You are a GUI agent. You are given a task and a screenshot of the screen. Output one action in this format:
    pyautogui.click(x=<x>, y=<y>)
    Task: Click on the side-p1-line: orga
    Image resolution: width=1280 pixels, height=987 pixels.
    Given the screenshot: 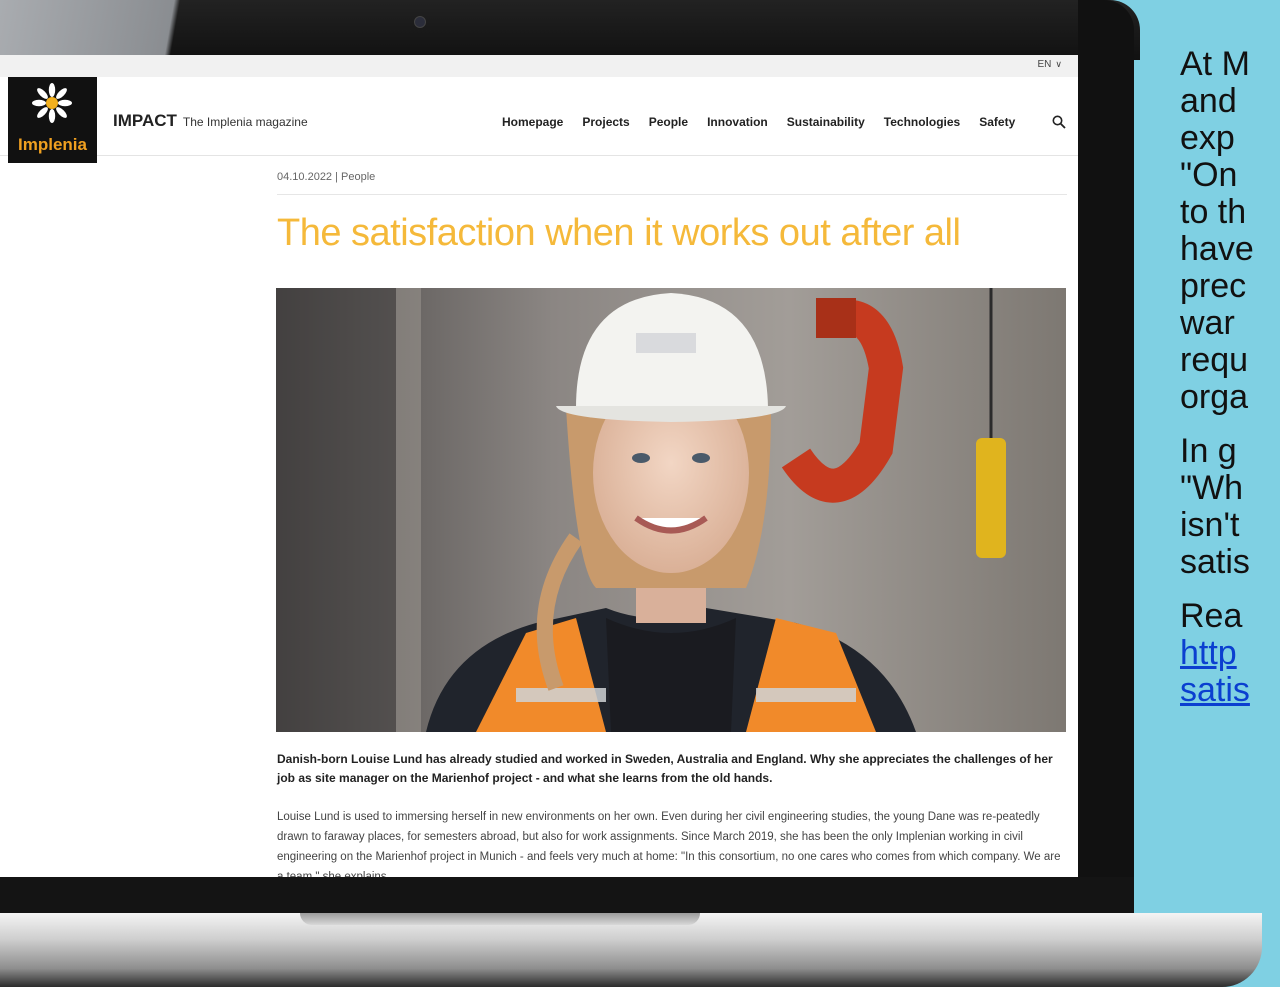 What is the action you would take?
    pyautogui.click(x=1214, y=397)
    